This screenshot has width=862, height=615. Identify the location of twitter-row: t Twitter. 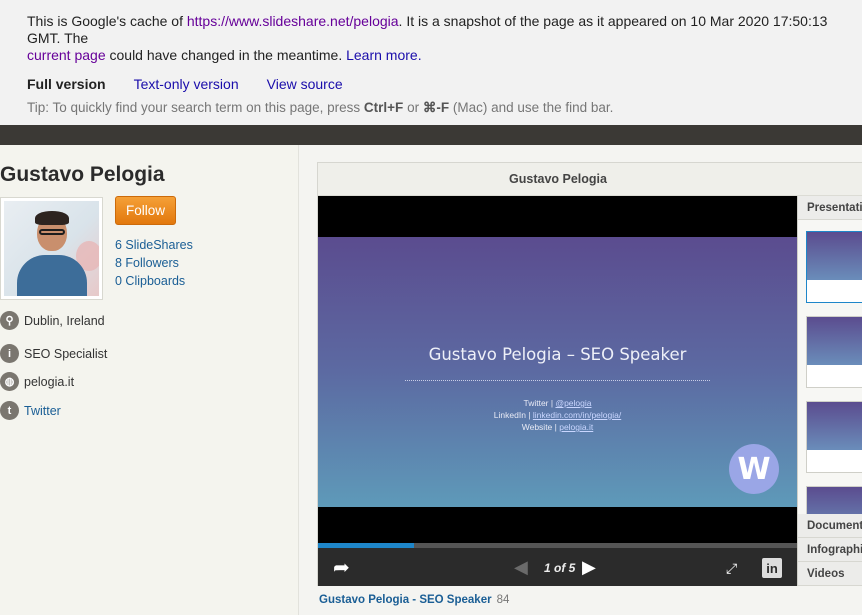
(30, 410).